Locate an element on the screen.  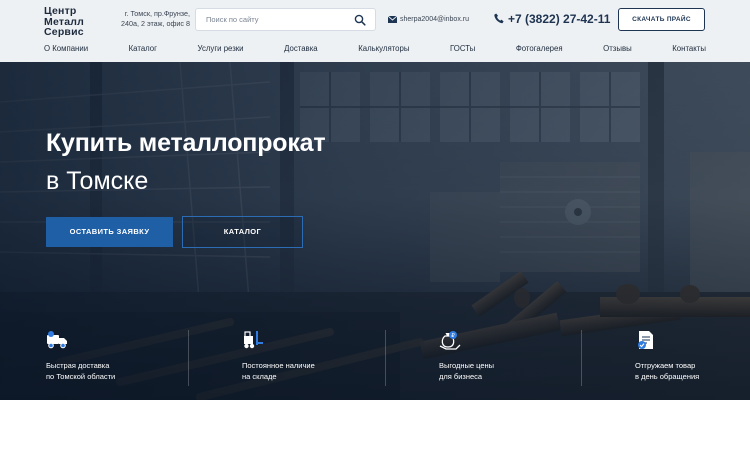
nav-item-delivery: Доставка is located at coordinates (300, 49).